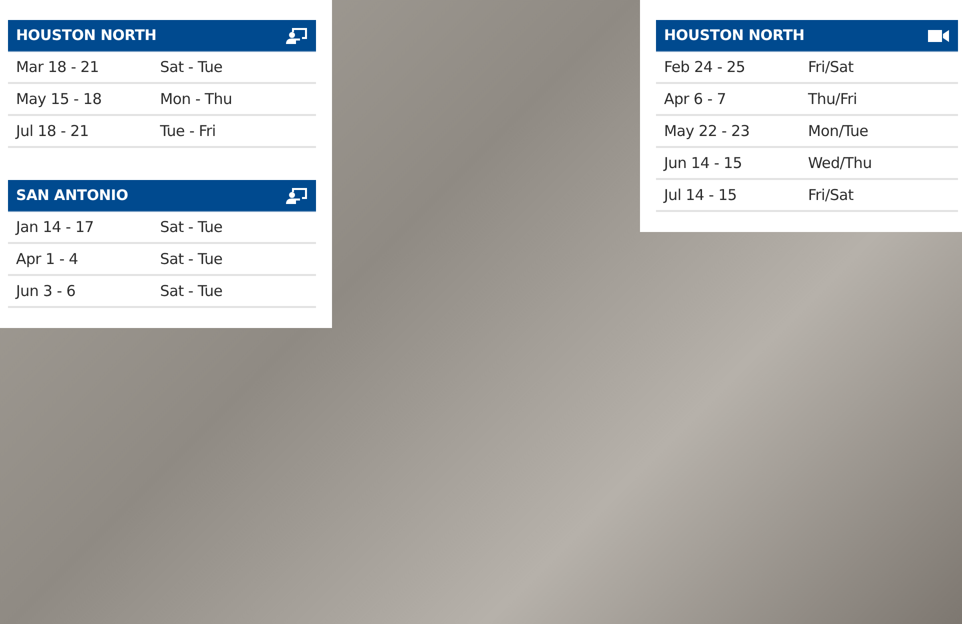  I want to click on date-range: Jan 14 - 17, so click(55, 227).